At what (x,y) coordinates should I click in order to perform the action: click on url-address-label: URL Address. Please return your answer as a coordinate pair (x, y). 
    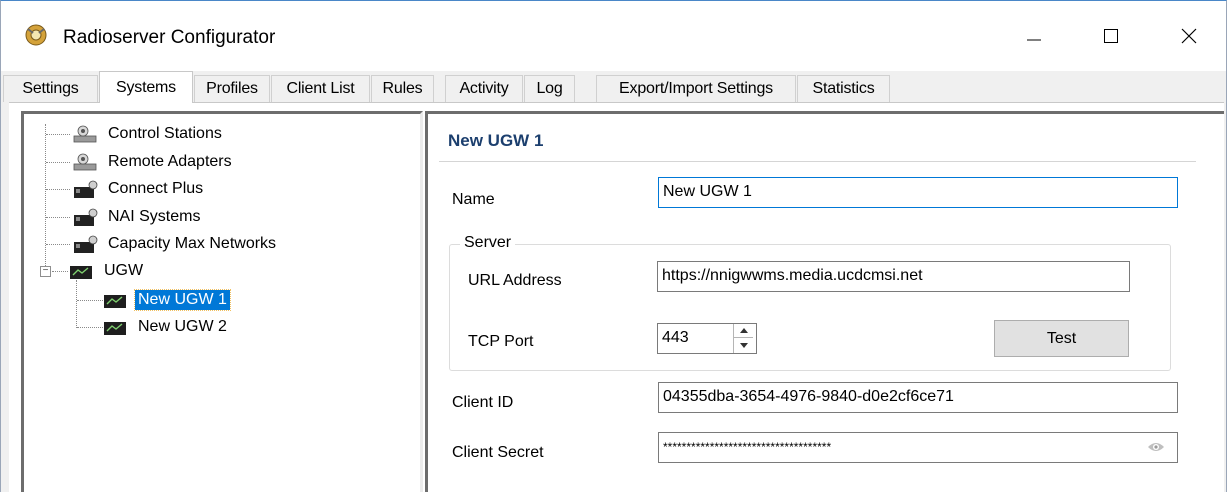
    Looking at the image, I should click on (515, 280).